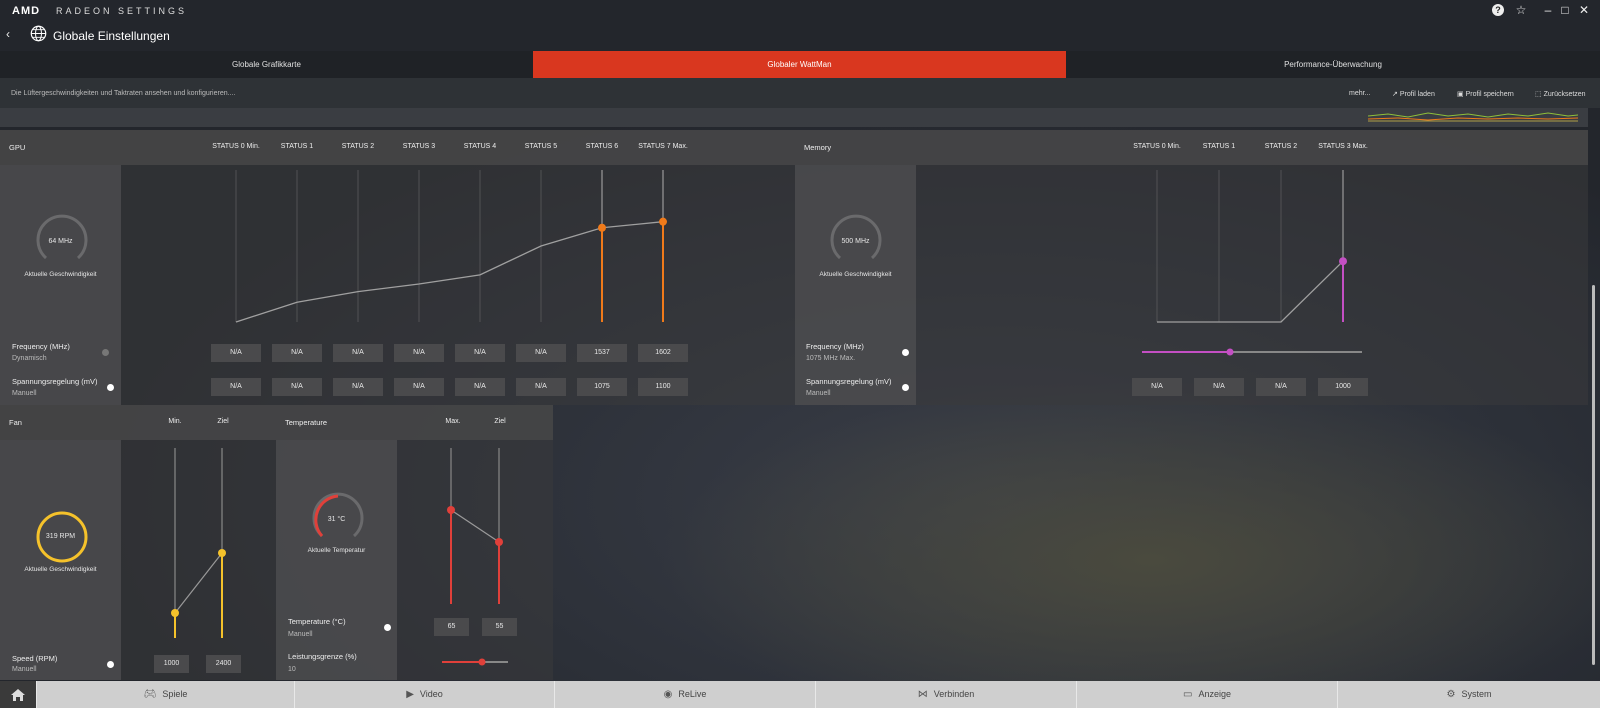  Describe the element at coordinates (24, 669) in the screenshot. I see `fan-speed-mode: Manuell` at that location.